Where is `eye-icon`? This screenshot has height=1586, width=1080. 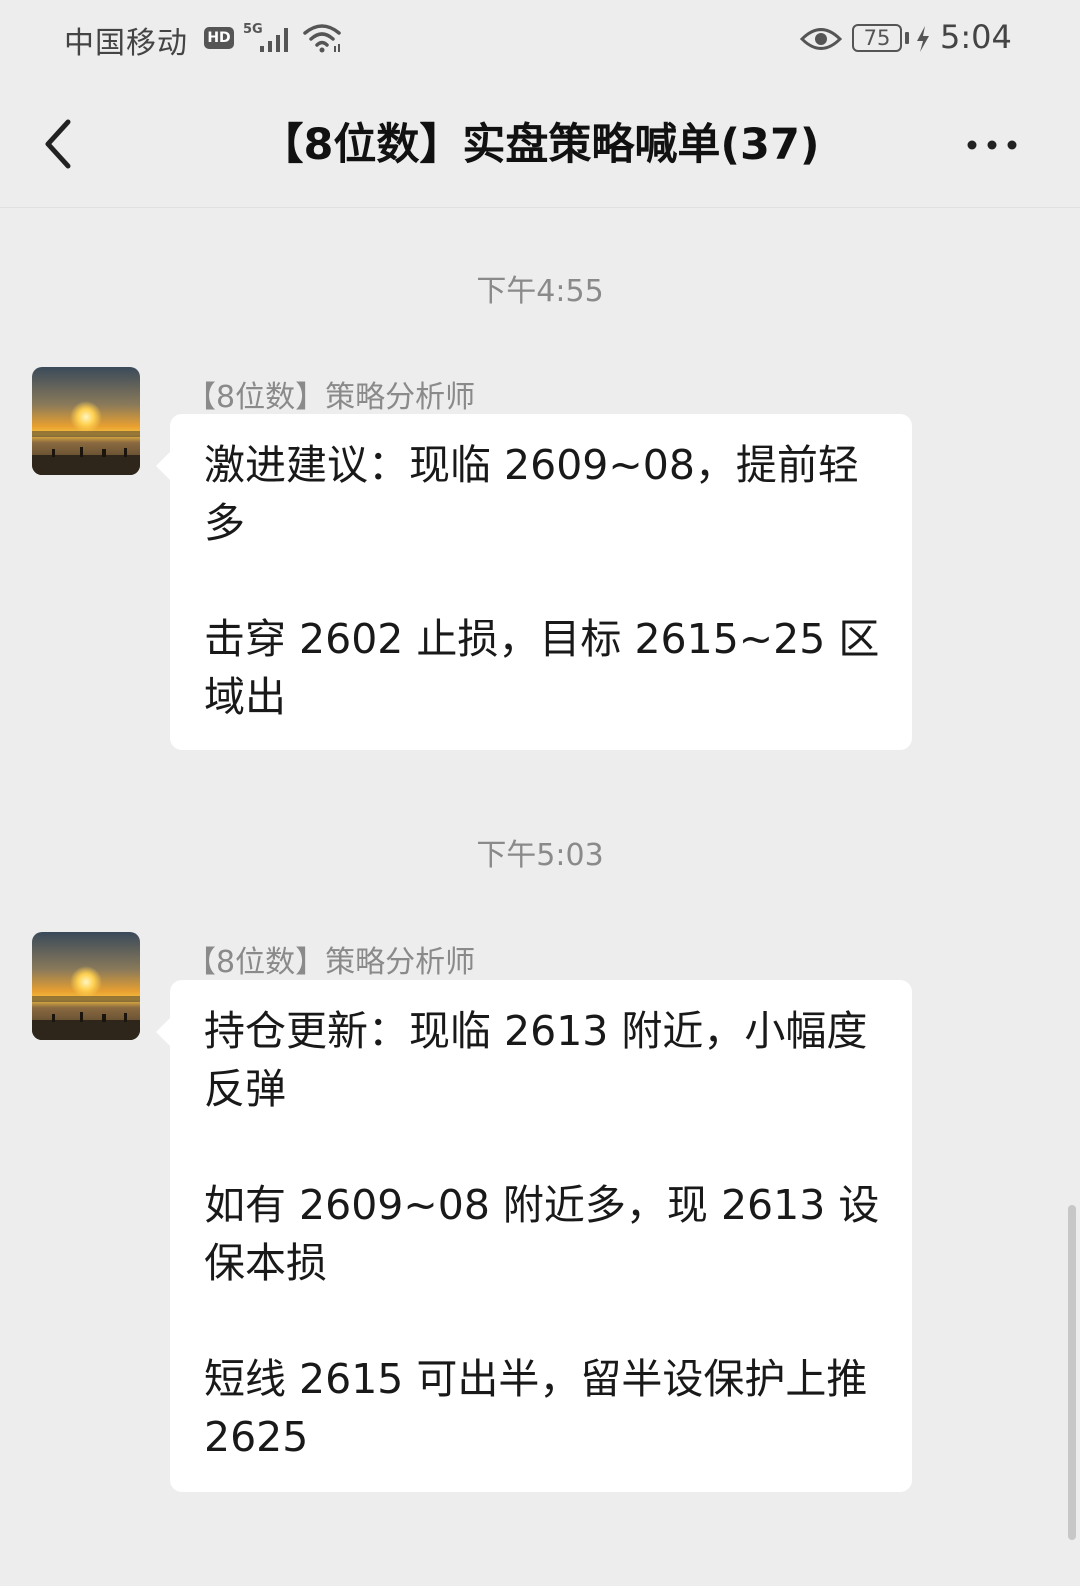
eye-icon is located at coordinates (821, 39).